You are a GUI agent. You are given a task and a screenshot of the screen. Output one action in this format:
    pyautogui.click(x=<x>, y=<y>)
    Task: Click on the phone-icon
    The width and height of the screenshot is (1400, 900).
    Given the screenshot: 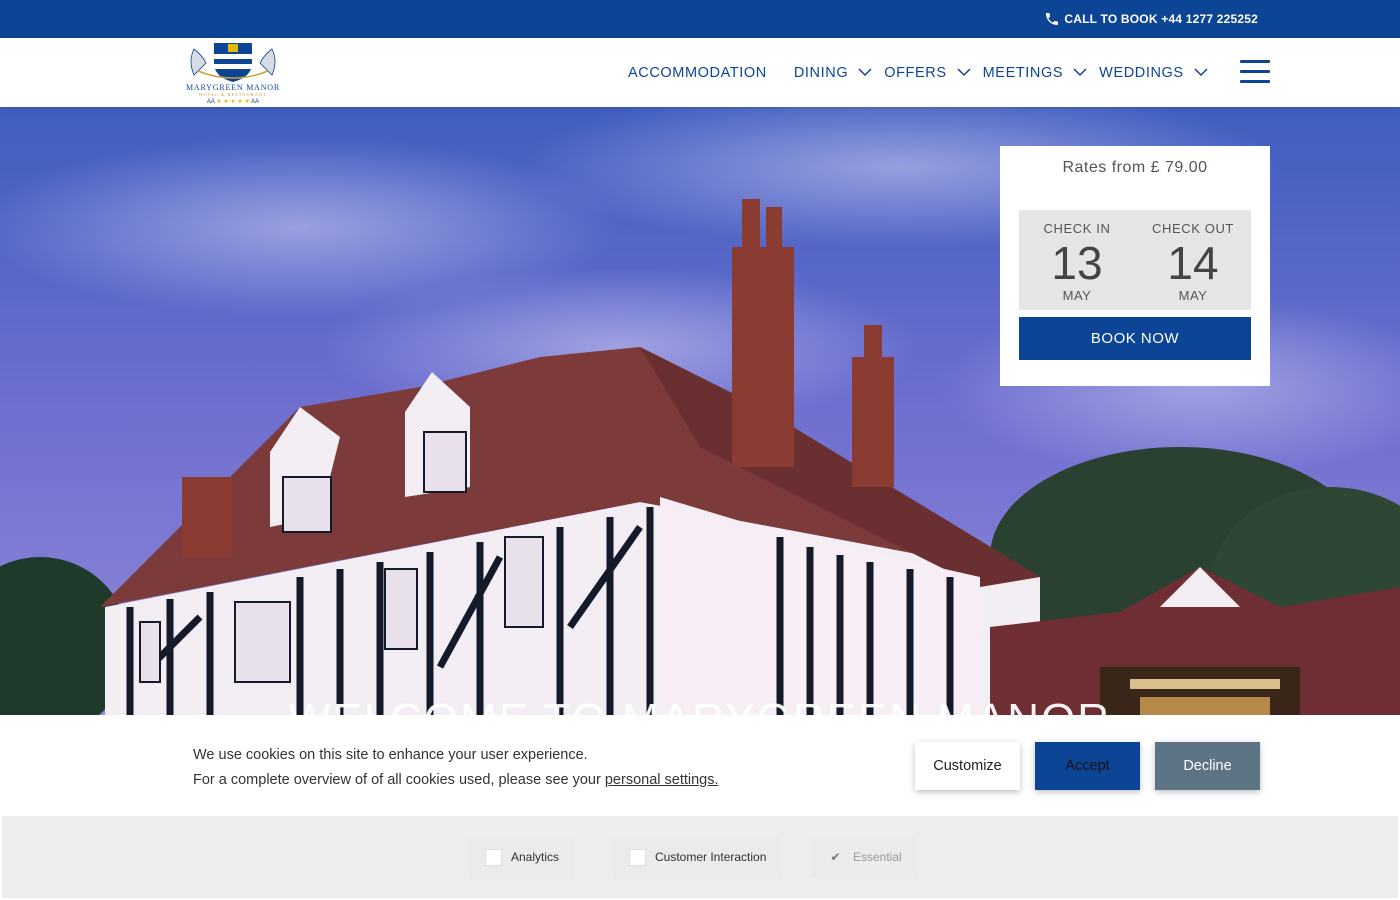 What is the action you would take?
    pyautogui.click(x=1052, y=19)
    